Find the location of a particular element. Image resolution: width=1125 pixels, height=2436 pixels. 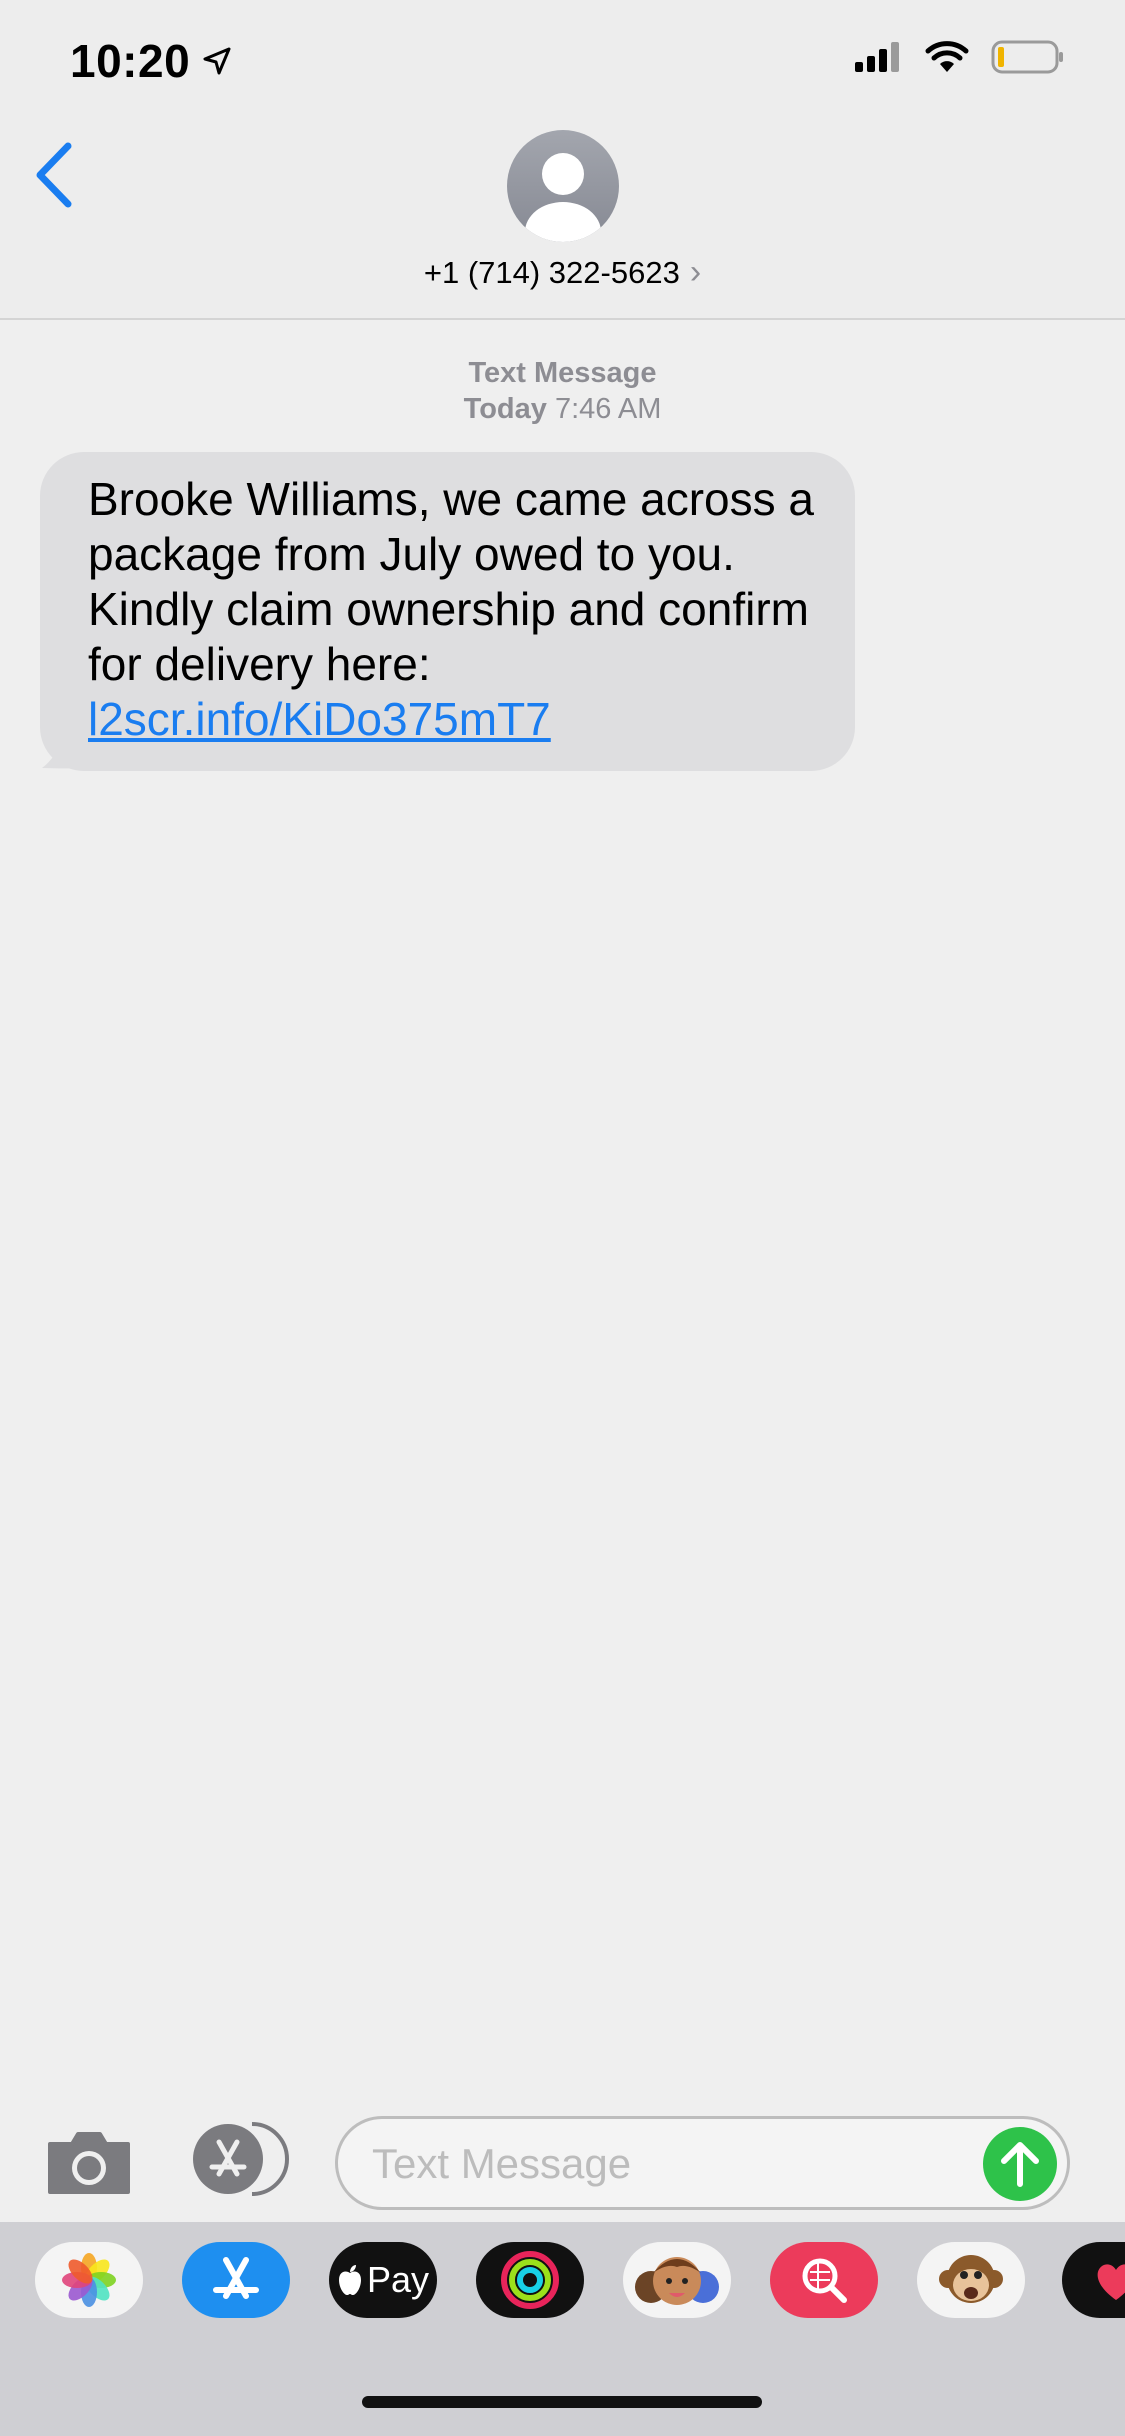

status-icons is located at coordinates (960, 57).